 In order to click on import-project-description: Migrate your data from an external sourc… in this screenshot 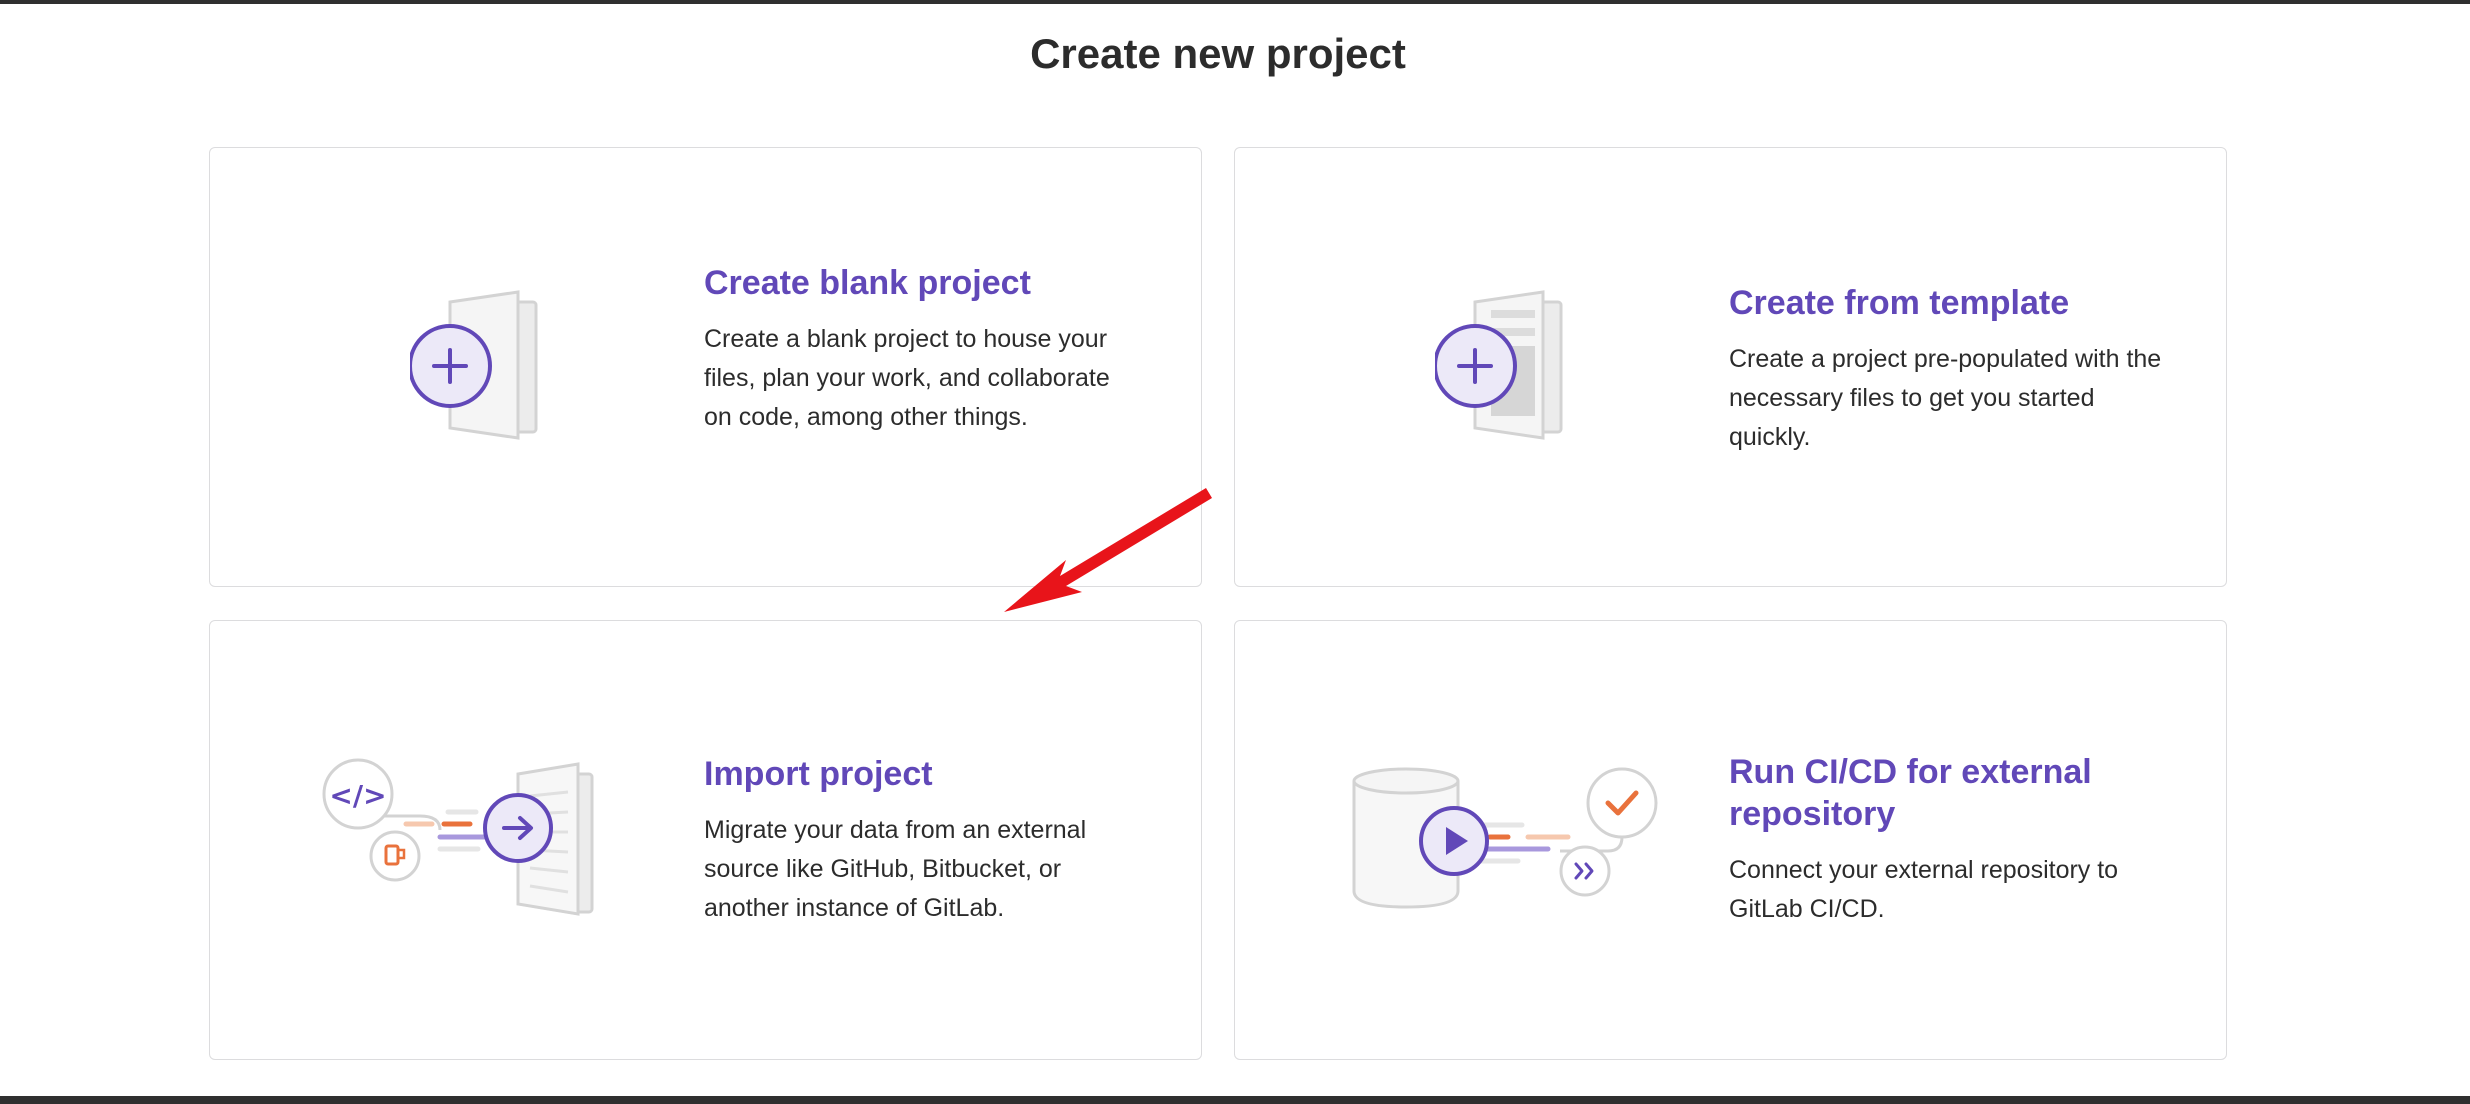, I will do `click(895, 869)`.